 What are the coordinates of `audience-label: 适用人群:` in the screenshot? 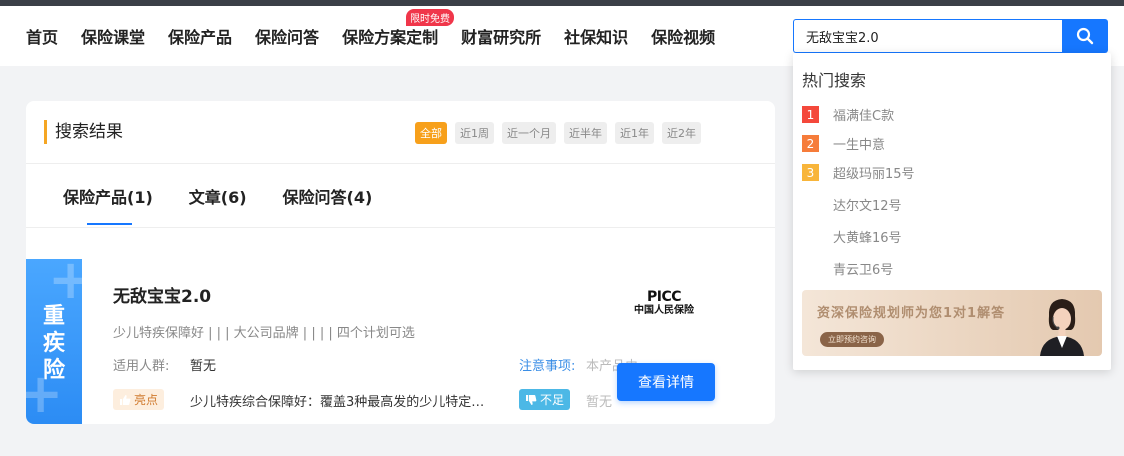 It's located at (141, 366).